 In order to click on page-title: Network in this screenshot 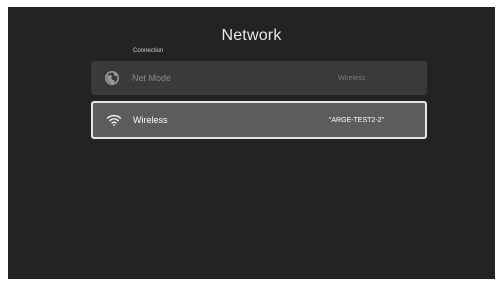, I will do `click(251, 35)`.